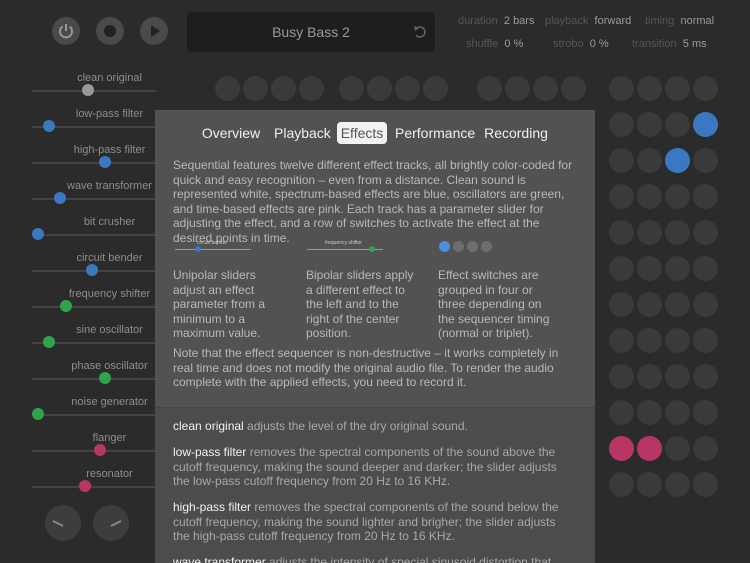  Describe the element at coordinates (302, 133) in the screenshot. I see `tab-playback: Playback` at that location.